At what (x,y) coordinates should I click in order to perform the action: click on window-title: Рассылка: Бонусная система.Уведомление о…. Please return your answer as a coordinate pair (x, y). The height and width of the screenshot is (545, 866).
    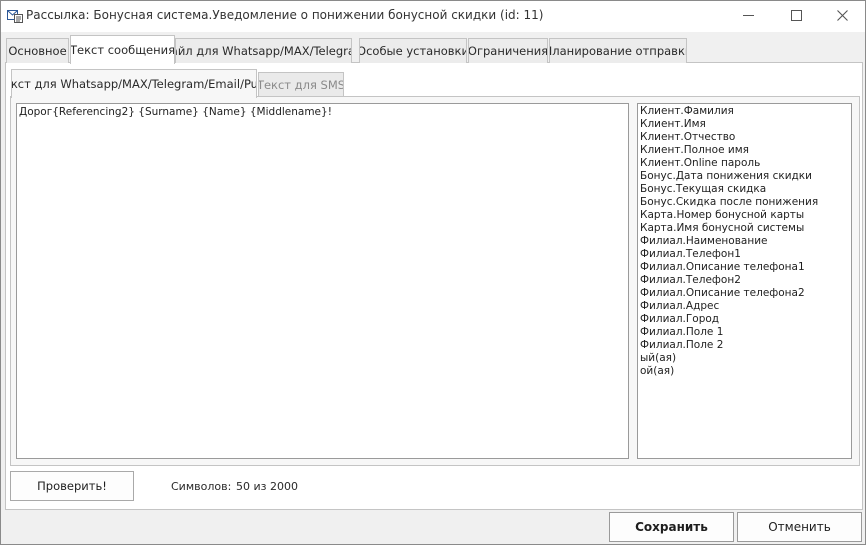
    Looking at the image, I should click on (285, 15).